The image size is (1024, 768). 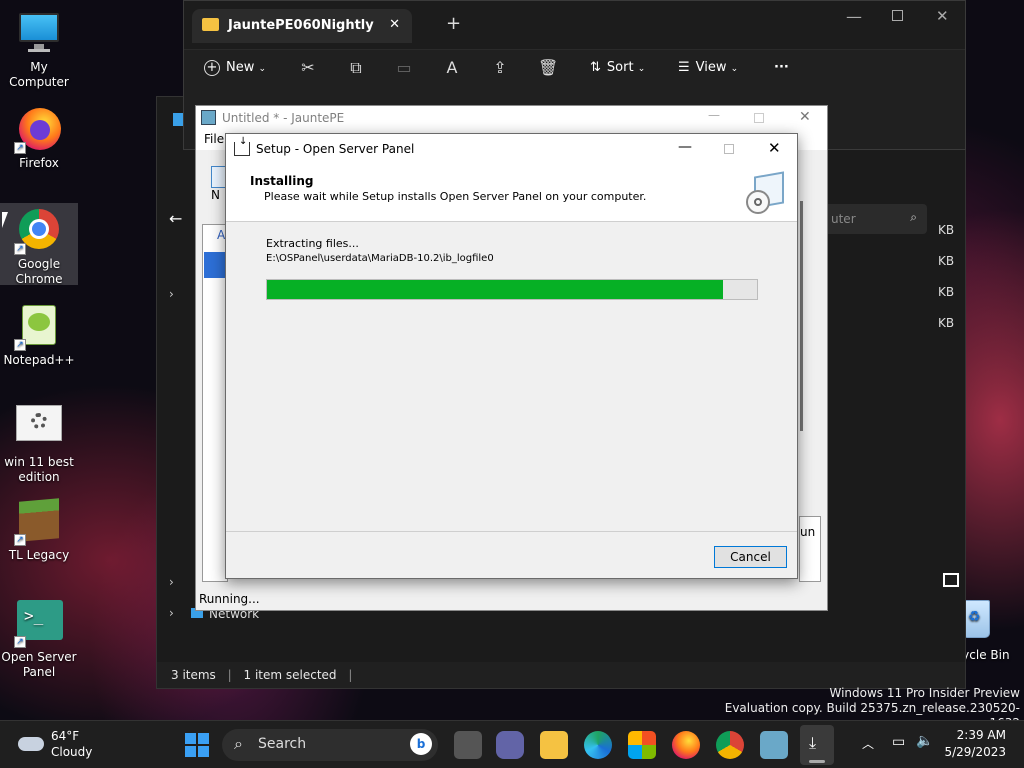 I want to click on new-button-label: New, so click(x=240, y=67).